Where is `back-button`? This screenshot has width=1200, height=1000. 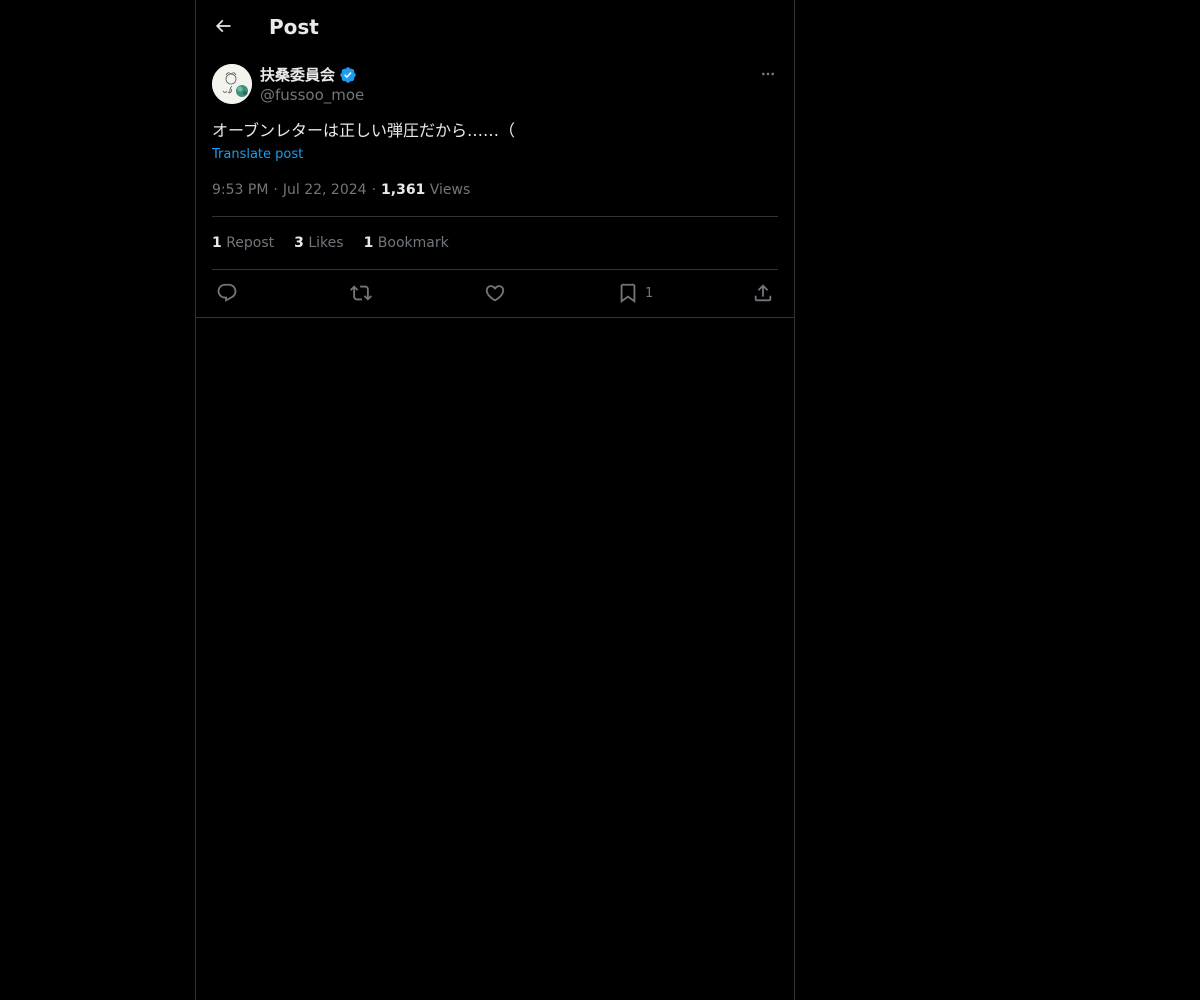 back-button is located at coordinates (223, 26).